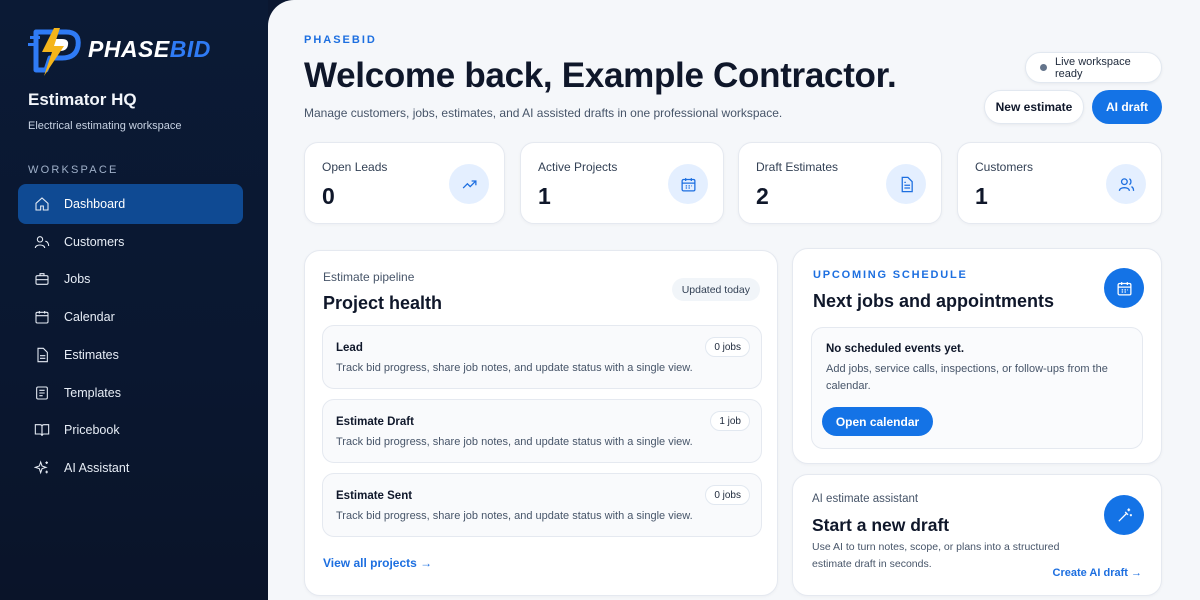  I want to click on open-calendar-button: Open calendar, so click(877, 421).